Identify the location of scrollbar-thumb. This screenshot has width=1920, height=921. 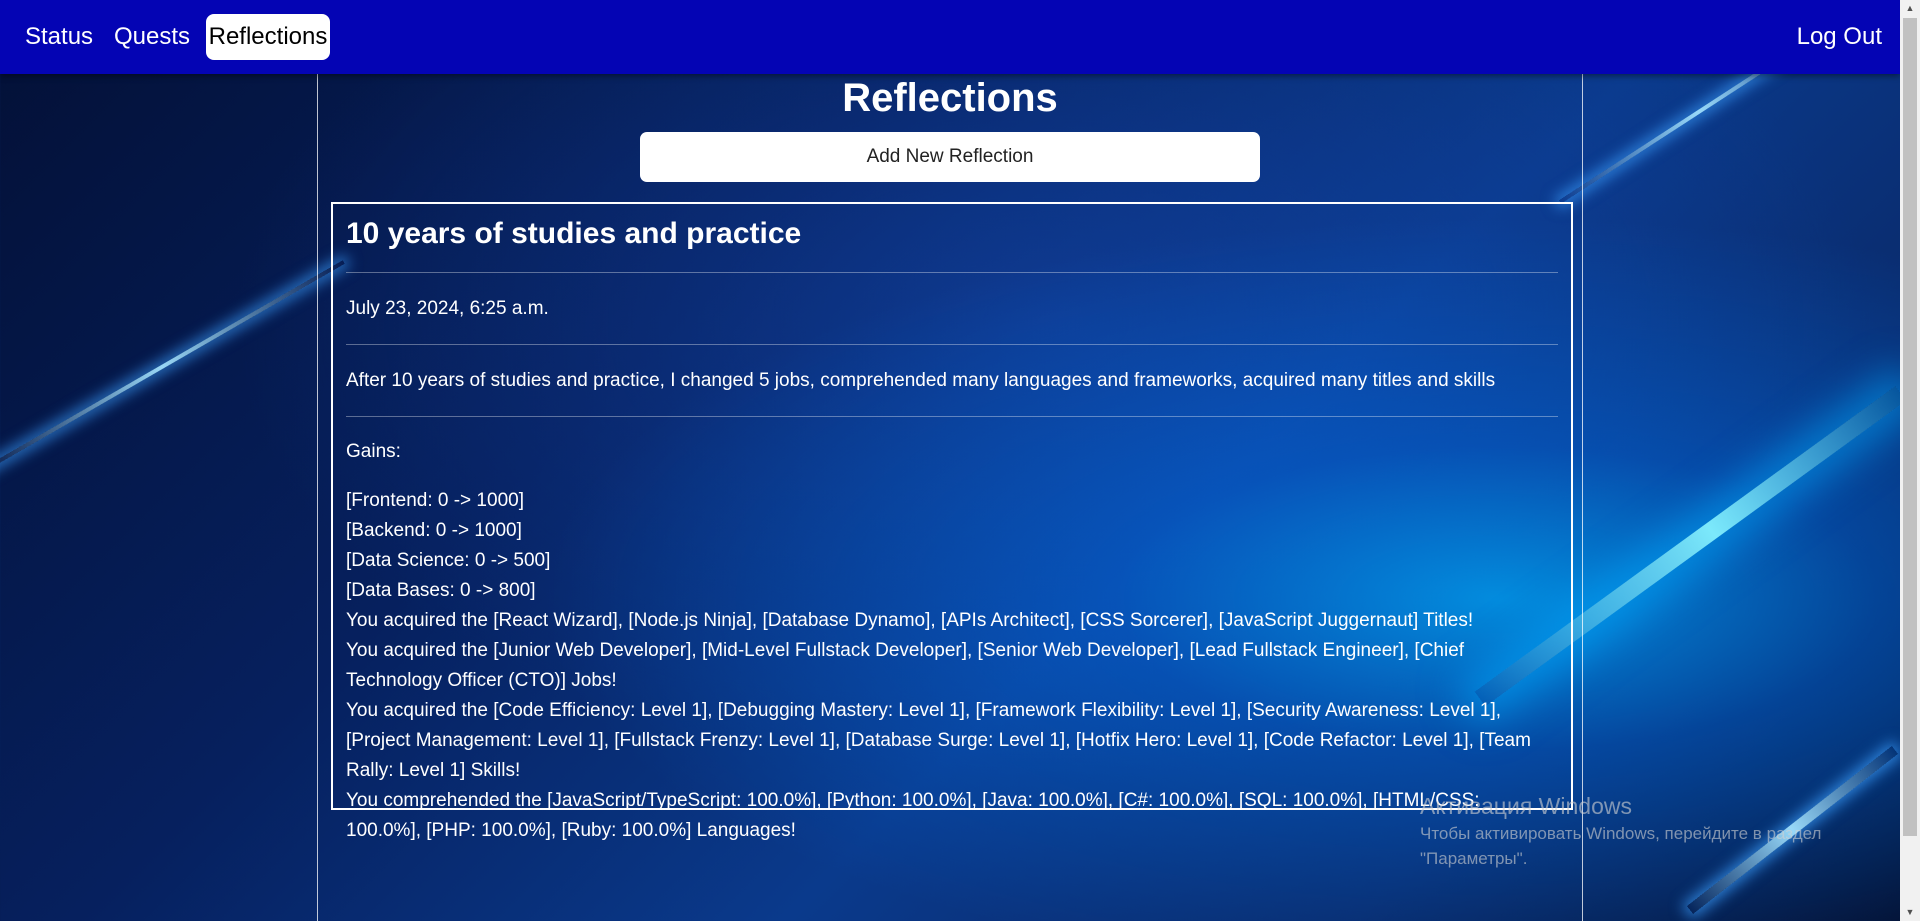
(1910, 427).